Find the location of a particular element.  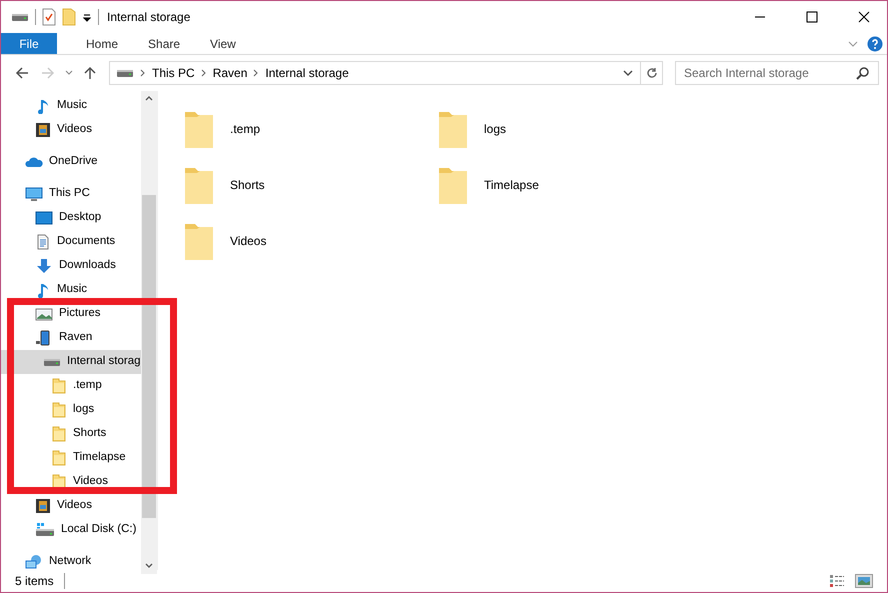

details-view-icon is located at coordinates (837, 581).